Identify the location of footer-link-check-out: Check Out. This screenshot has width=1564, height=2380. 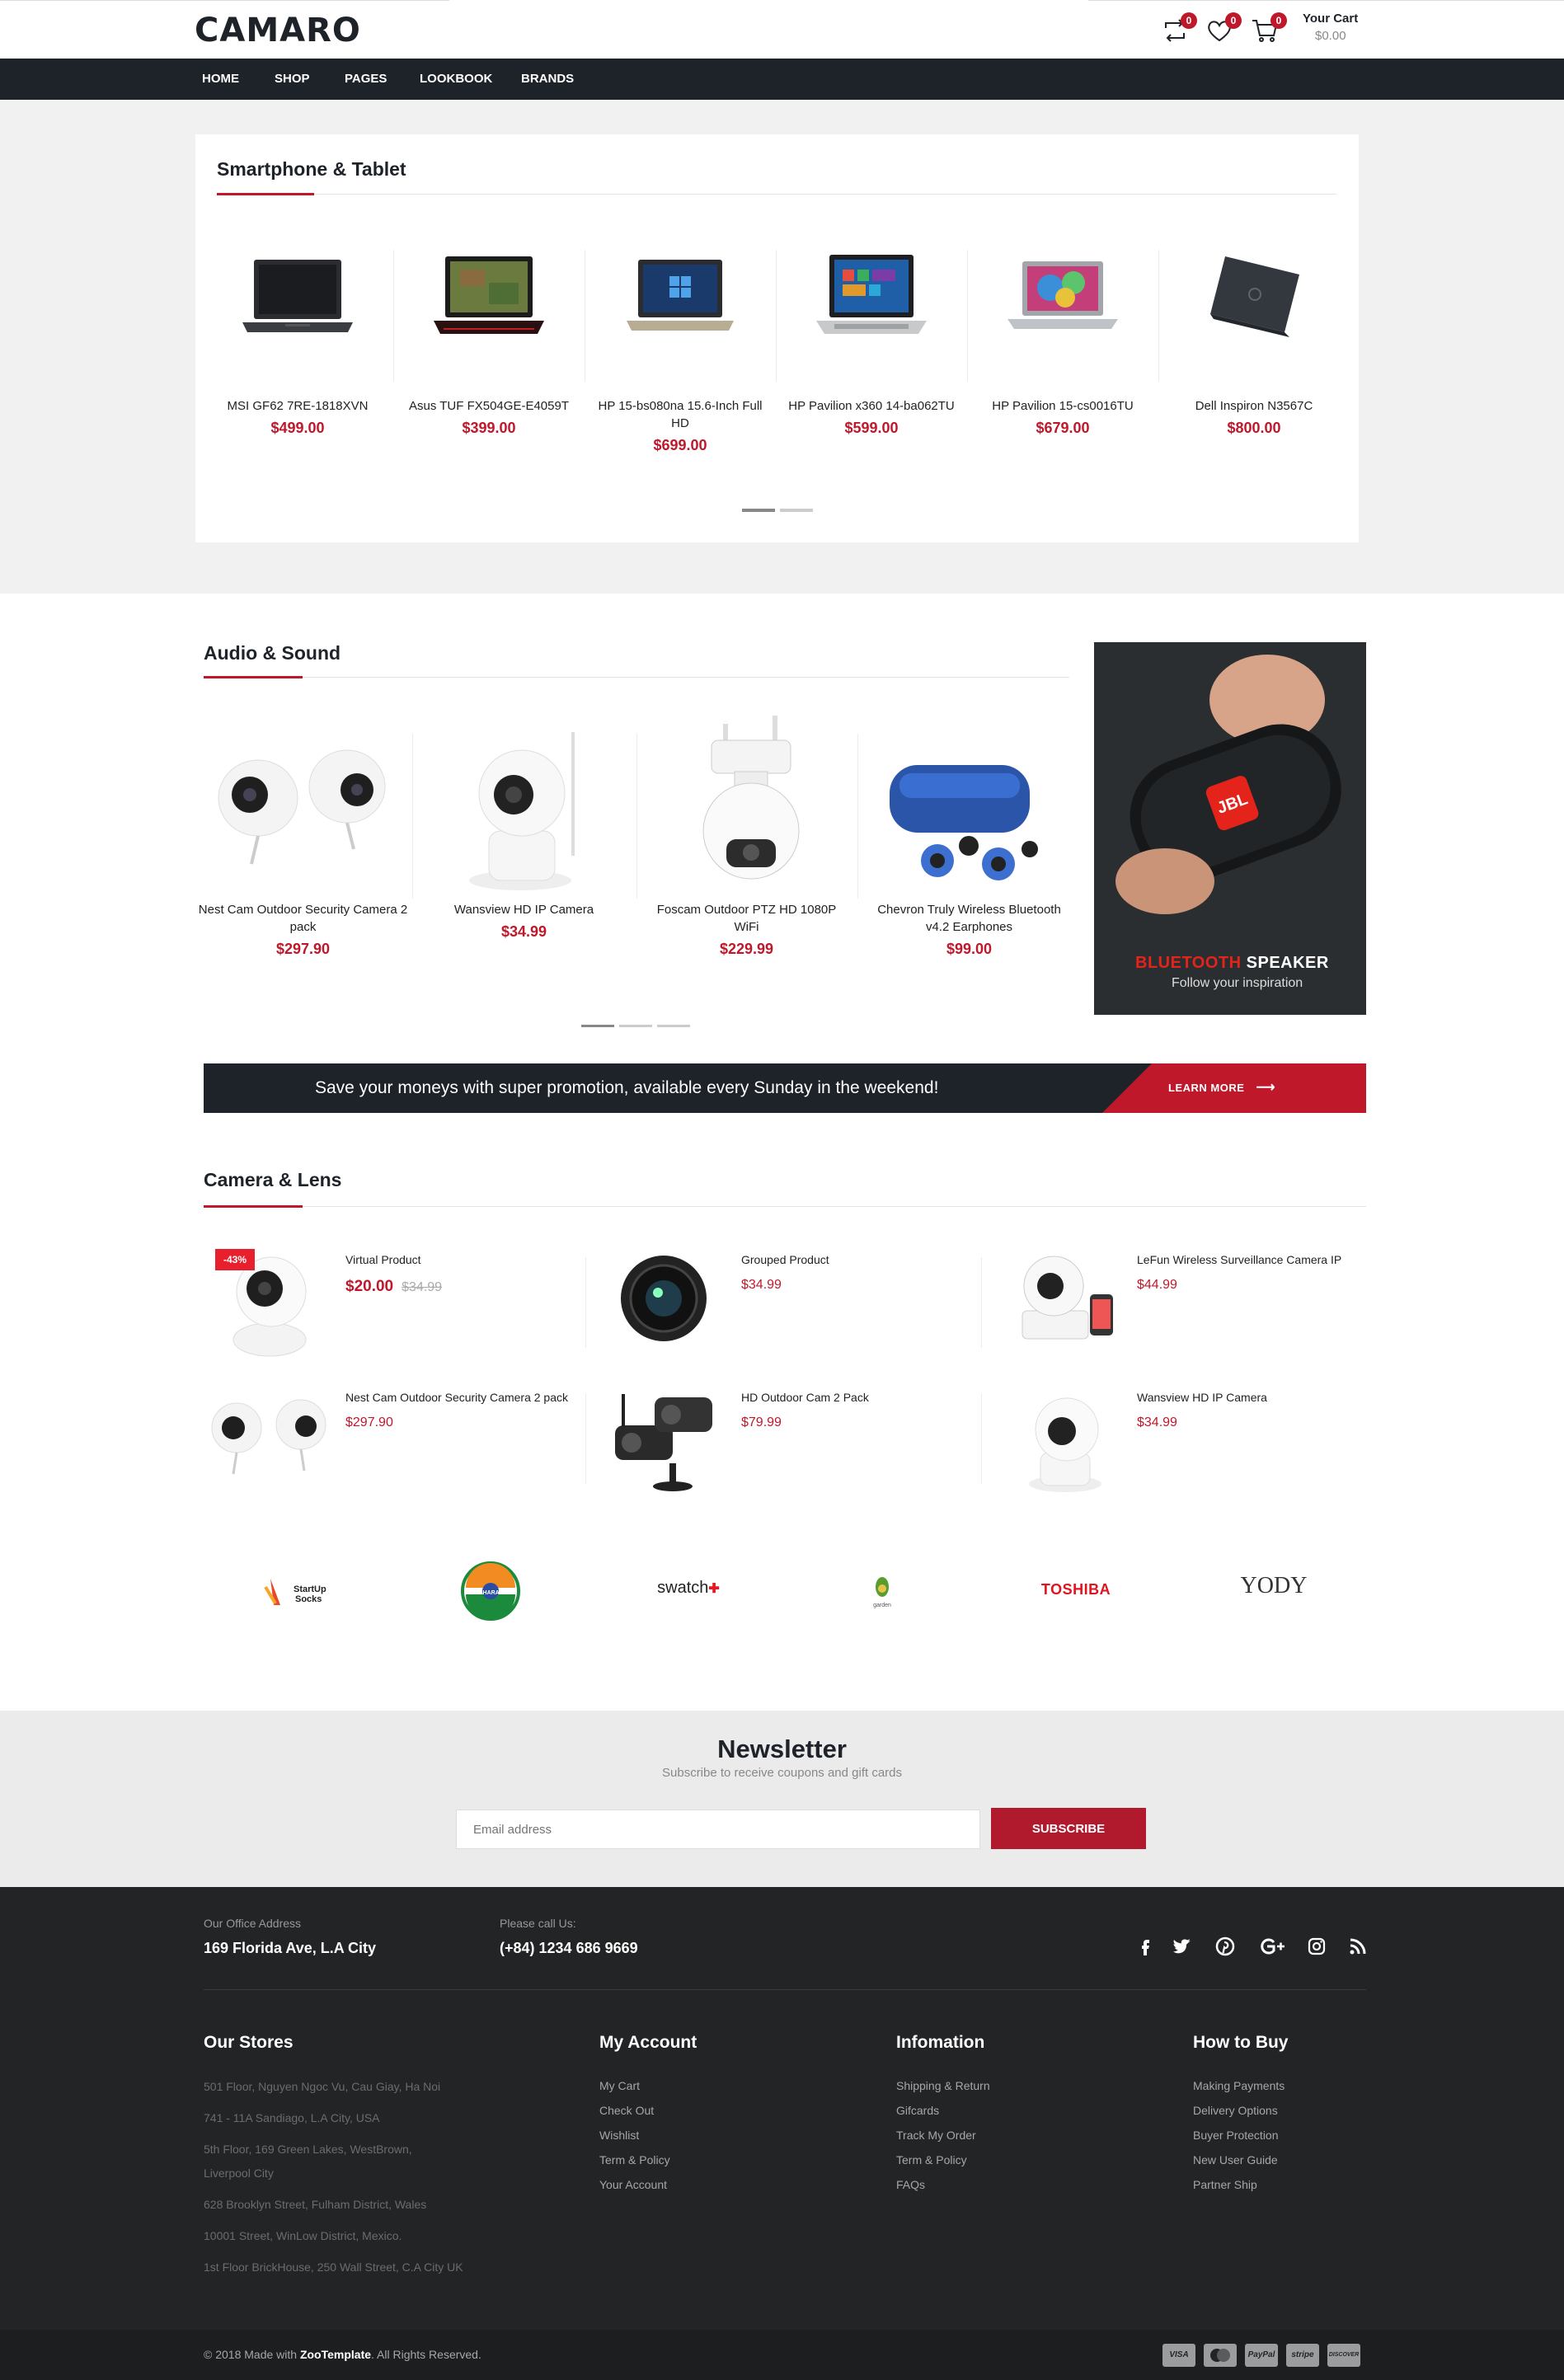
(626, 2110).